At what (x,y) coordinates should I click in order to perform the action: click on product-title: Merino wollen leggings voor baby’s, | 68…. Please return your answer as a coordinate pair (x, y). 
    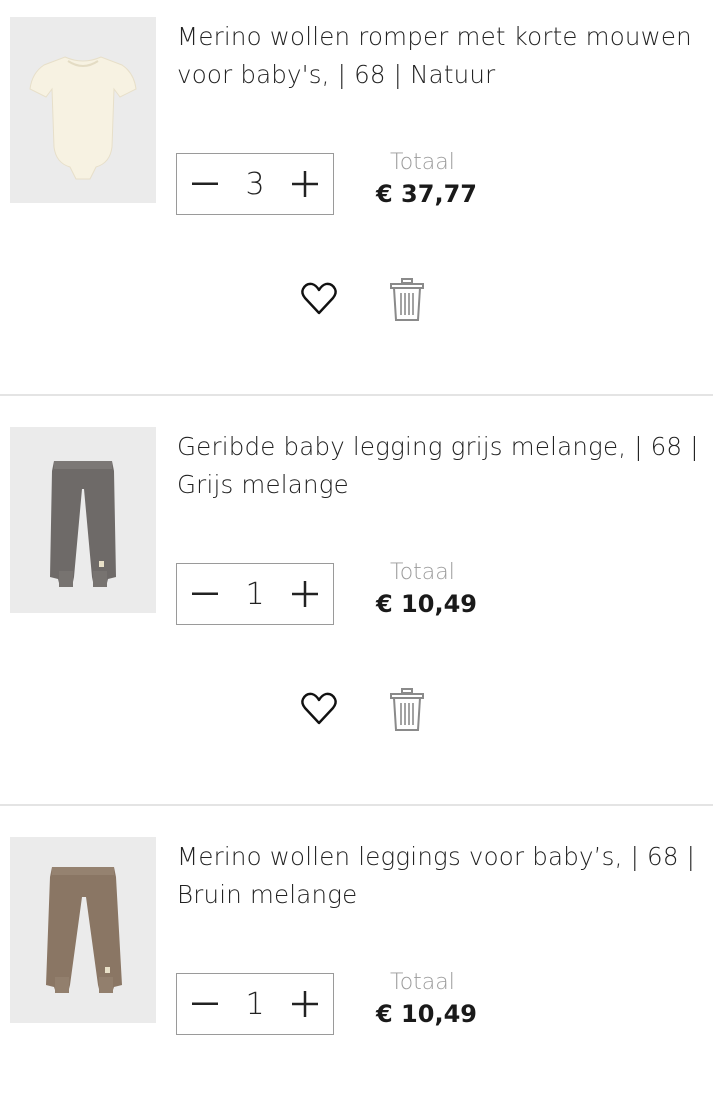
    Looking at the image, I should click on (445, 876).